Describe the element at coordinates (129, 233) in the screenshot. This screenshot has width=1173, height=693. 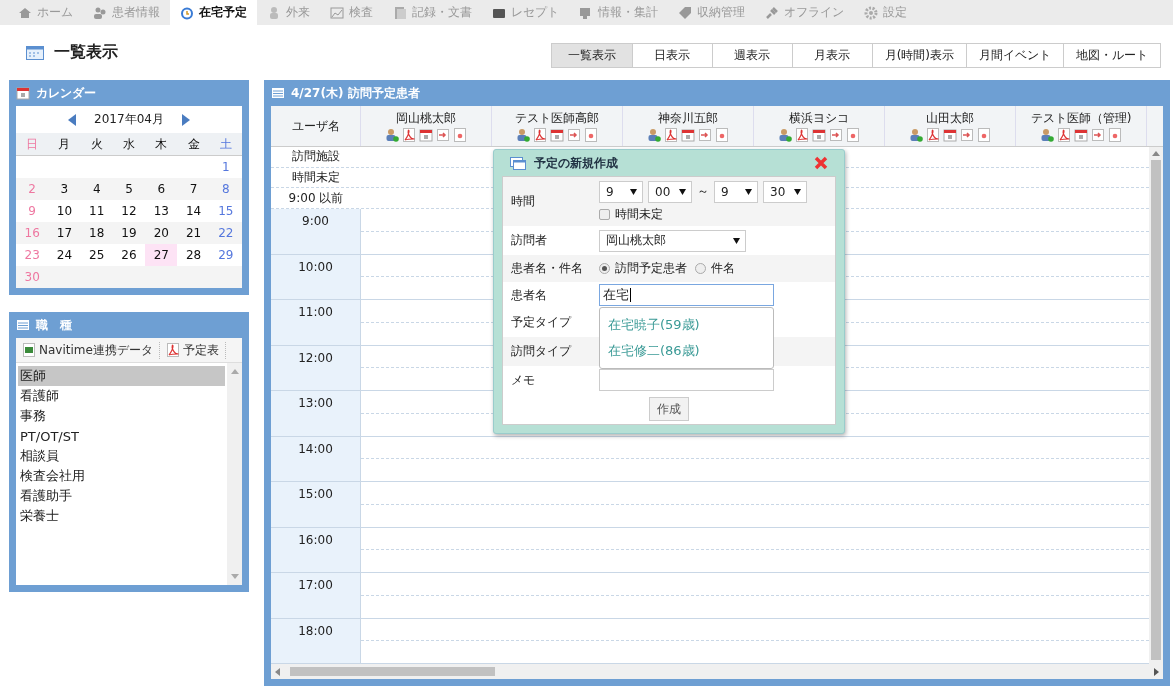
I see `calendar-day: 19` at that location.